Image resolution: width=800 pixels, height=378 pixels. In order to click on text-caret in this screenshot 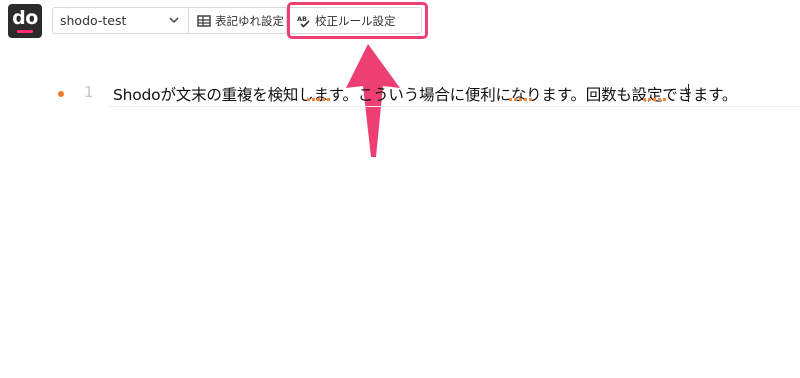, I will do `click(688, 93)`.